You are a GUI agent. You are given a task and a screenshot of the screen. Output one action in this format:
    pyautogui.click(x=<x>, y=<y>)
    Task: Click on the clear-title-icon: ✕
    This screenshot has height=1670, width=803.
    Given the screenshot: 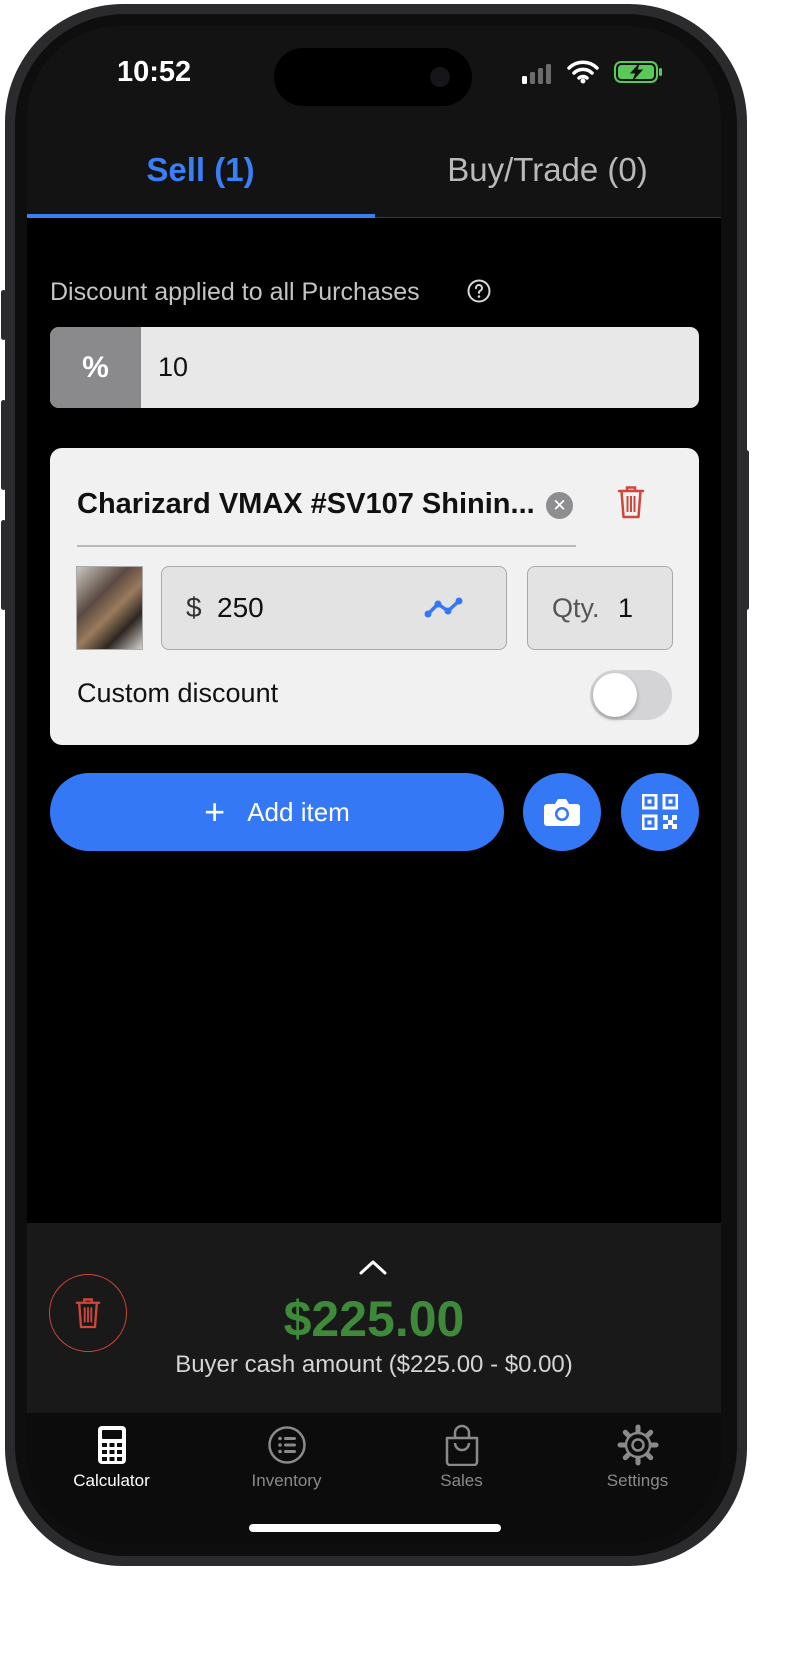 What is the action you would take?
    pyautogui.click(x=559, y=505)
    